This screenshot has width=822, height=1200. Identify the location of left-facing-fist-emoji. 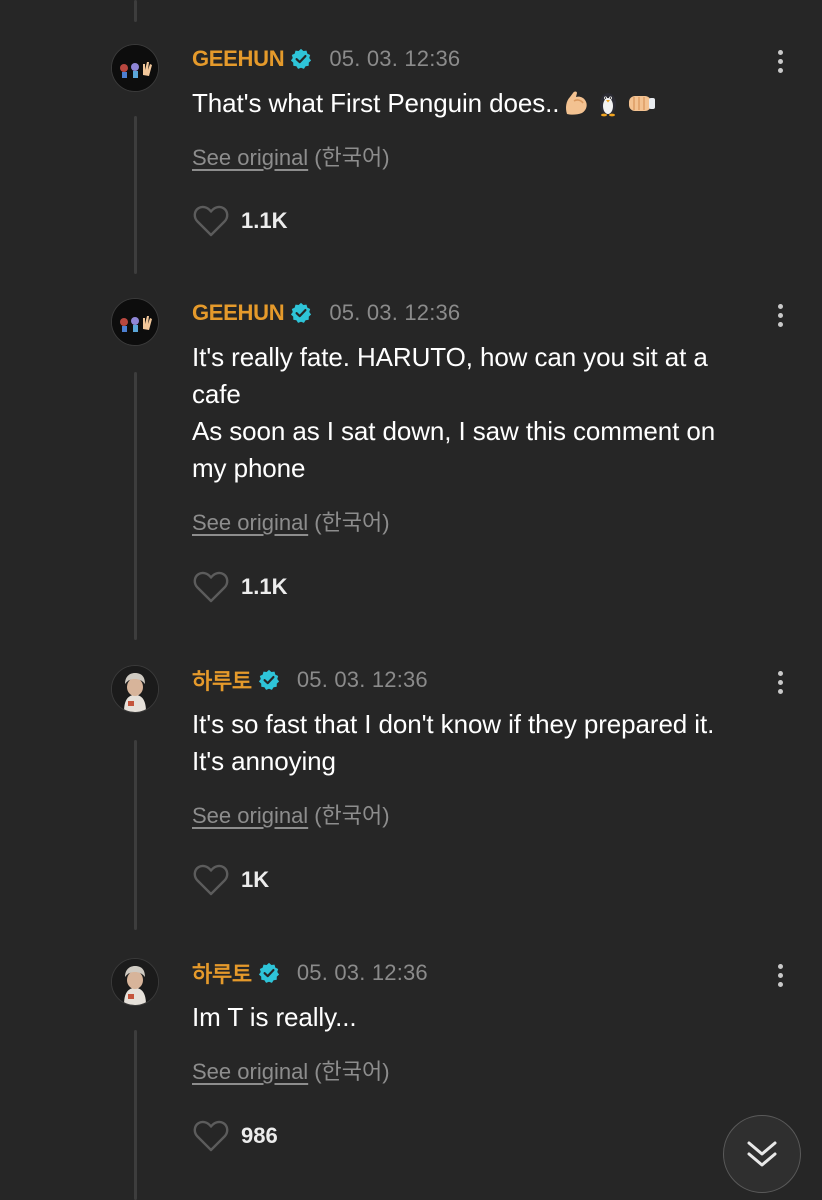
(641, 103).